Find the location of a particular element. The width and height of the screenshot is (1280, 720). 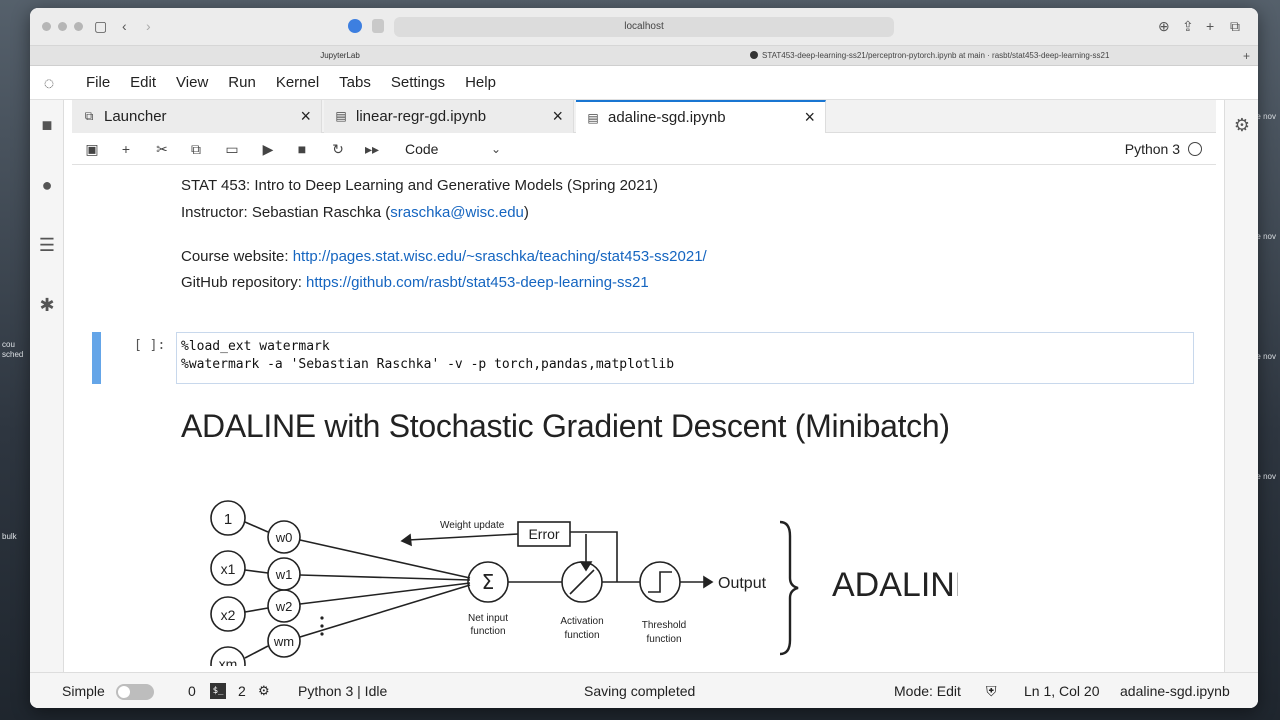

trust-icon: ⛨ is located at coordinates (991, 690).